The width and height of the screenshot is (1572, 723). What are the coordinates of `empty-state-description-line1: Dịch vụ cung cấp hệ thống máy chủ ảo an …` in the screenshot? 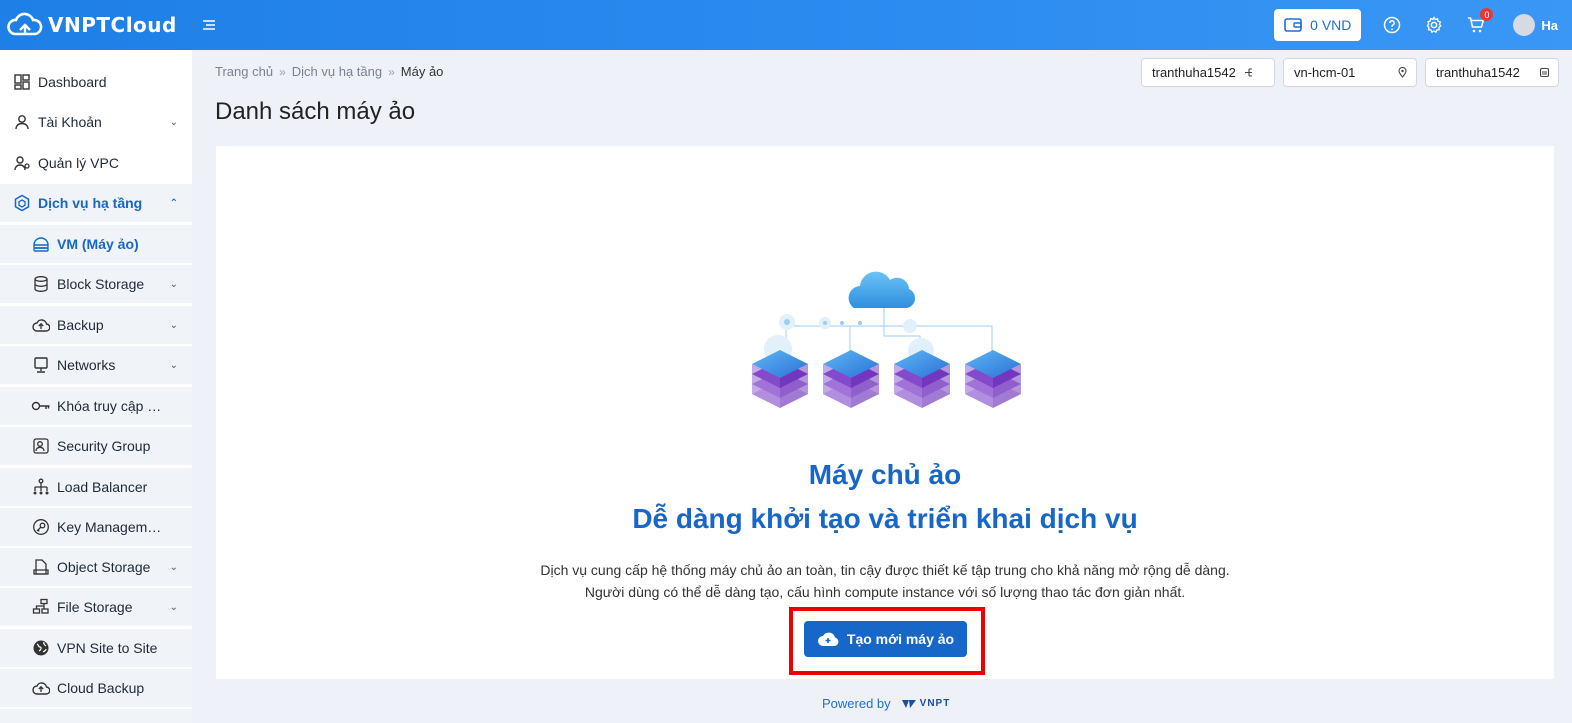 It's located at (885, 570).